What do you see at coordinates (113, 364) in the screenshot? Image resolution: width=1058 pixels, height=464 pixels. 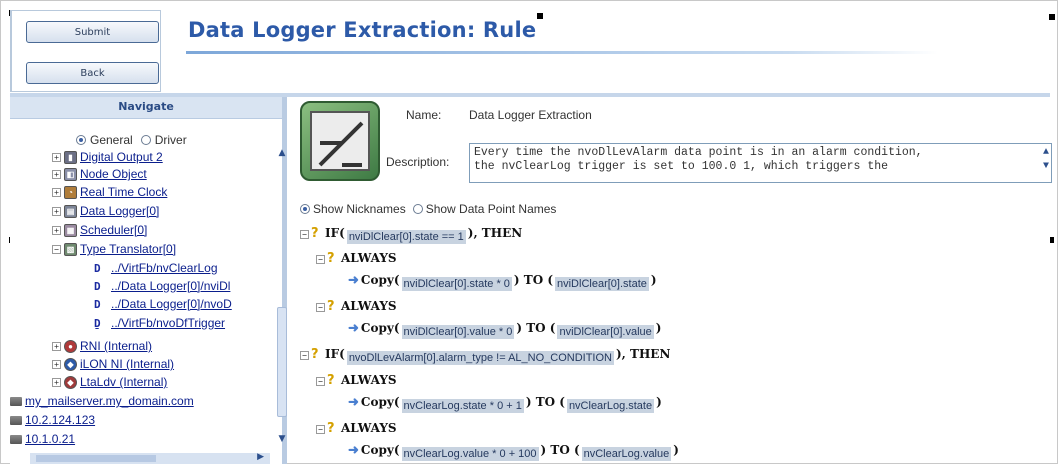 I see `tree-item-ilon-ni: + ◆ iLON NI (Internal)` at bounding box center [113, 364].